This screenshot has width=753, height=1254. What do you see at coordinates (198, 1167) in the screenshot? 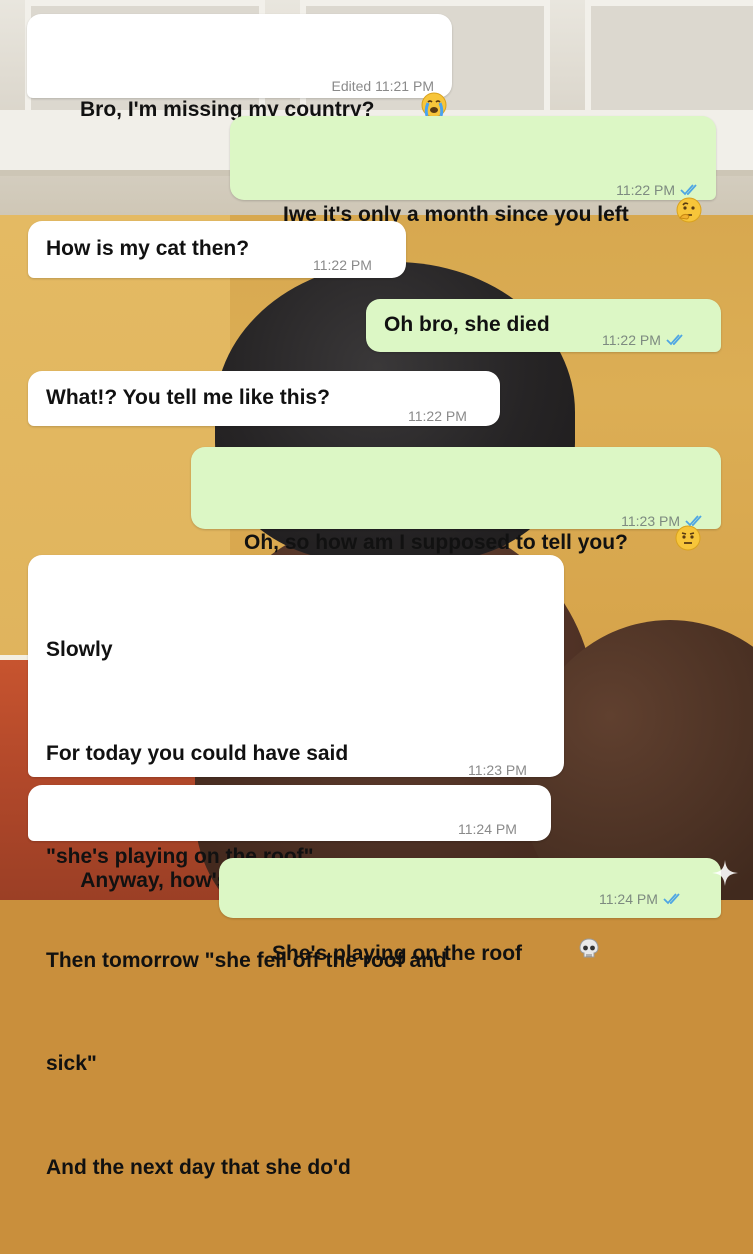
I see `message-line: And the next day that she do'd` at bounding box center [198, 1167].